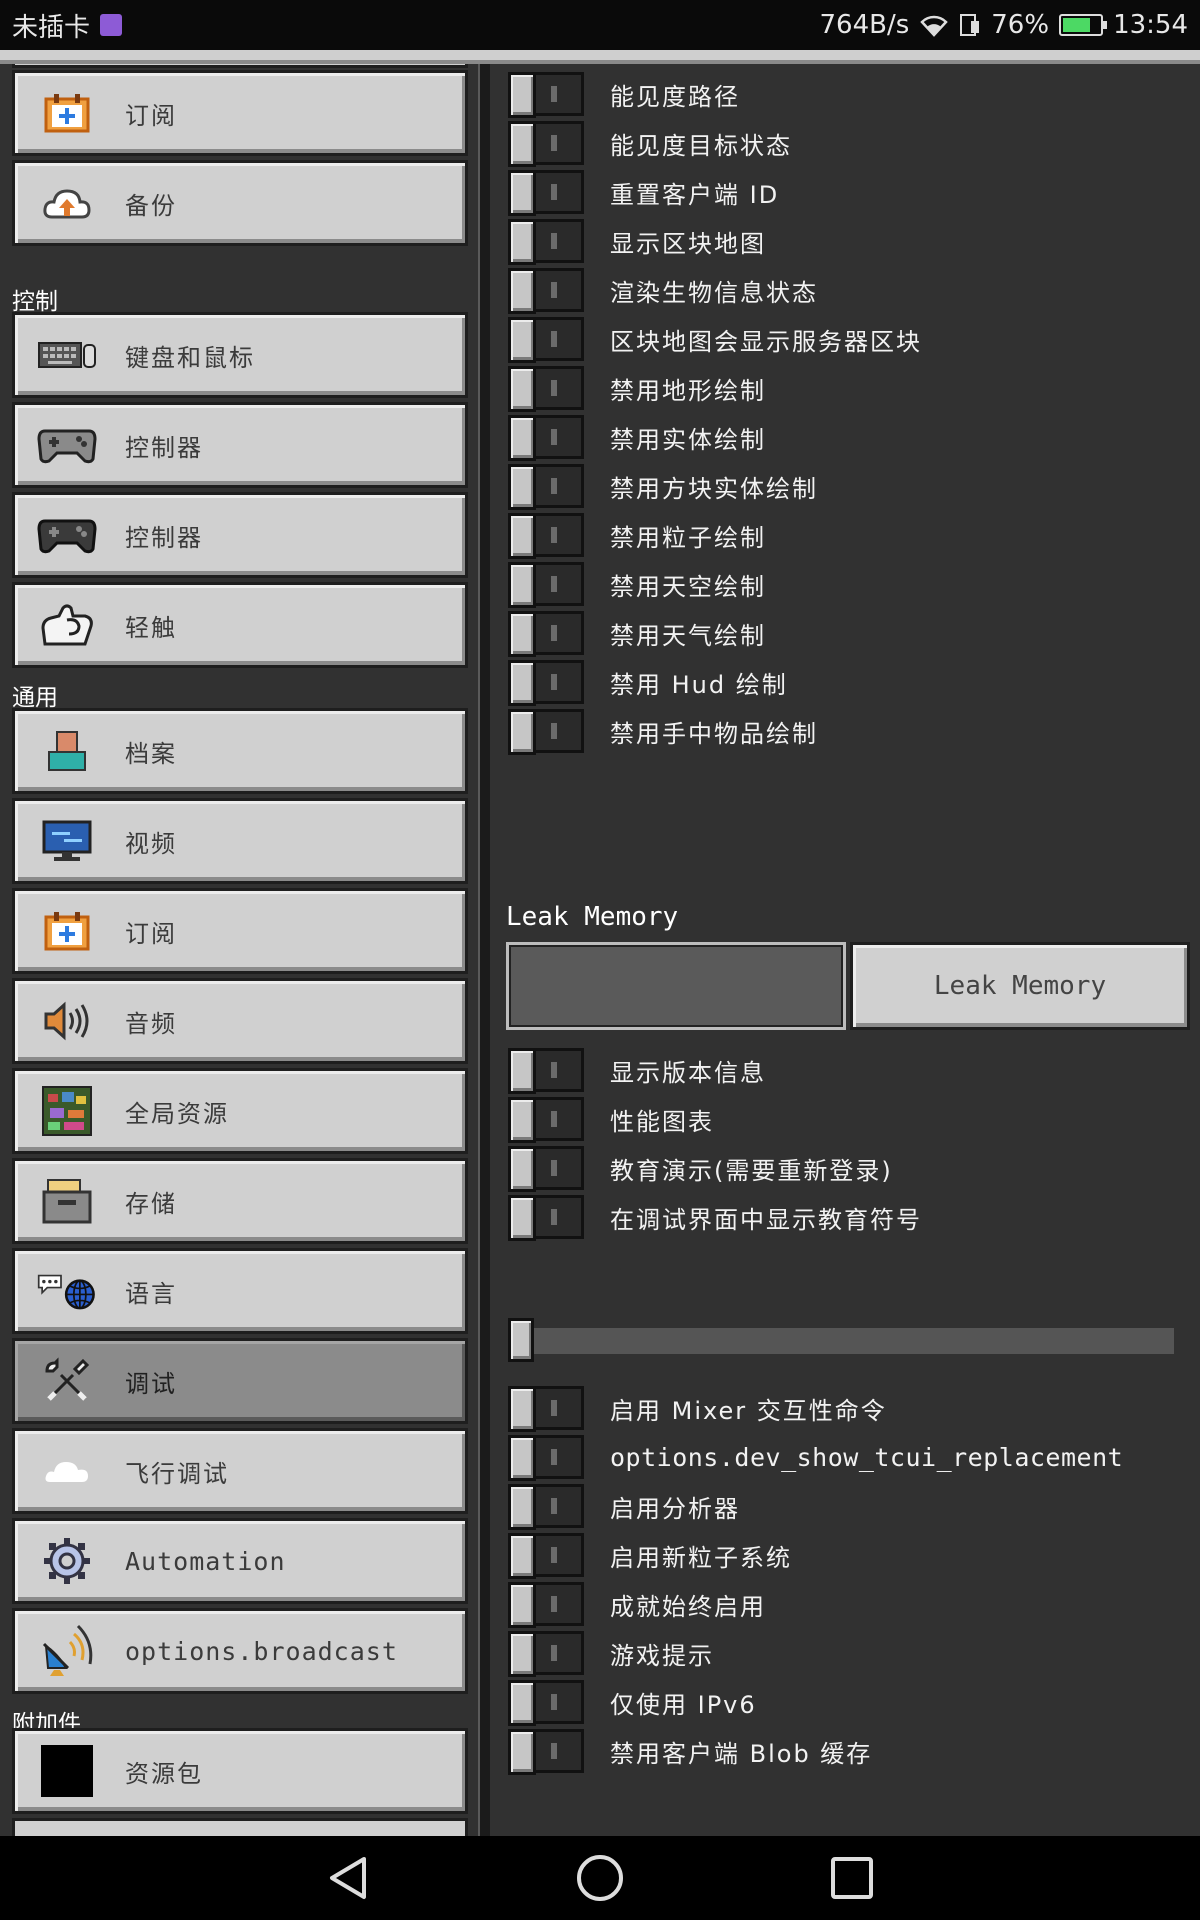  Describe the element at coordinates (240, 1381) in the screenshot. I see `sidebar-item-debug: 调试` at that location.